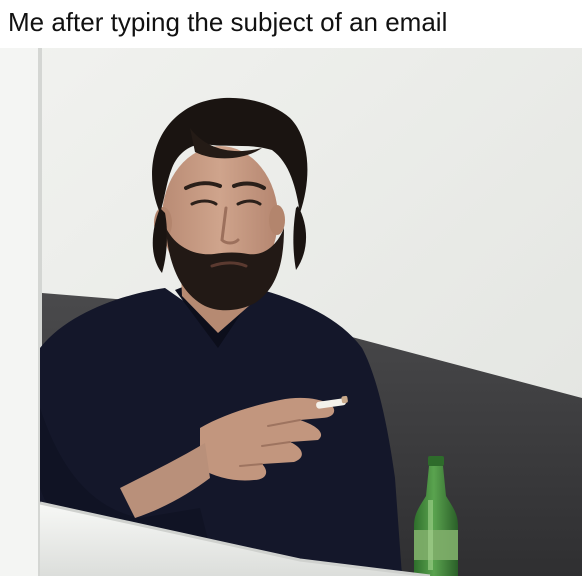 This screenshot has height=576, width=582. Describe the element at coordinates (436, 461) in the screenshot. I see `bottle-cap` at that location.